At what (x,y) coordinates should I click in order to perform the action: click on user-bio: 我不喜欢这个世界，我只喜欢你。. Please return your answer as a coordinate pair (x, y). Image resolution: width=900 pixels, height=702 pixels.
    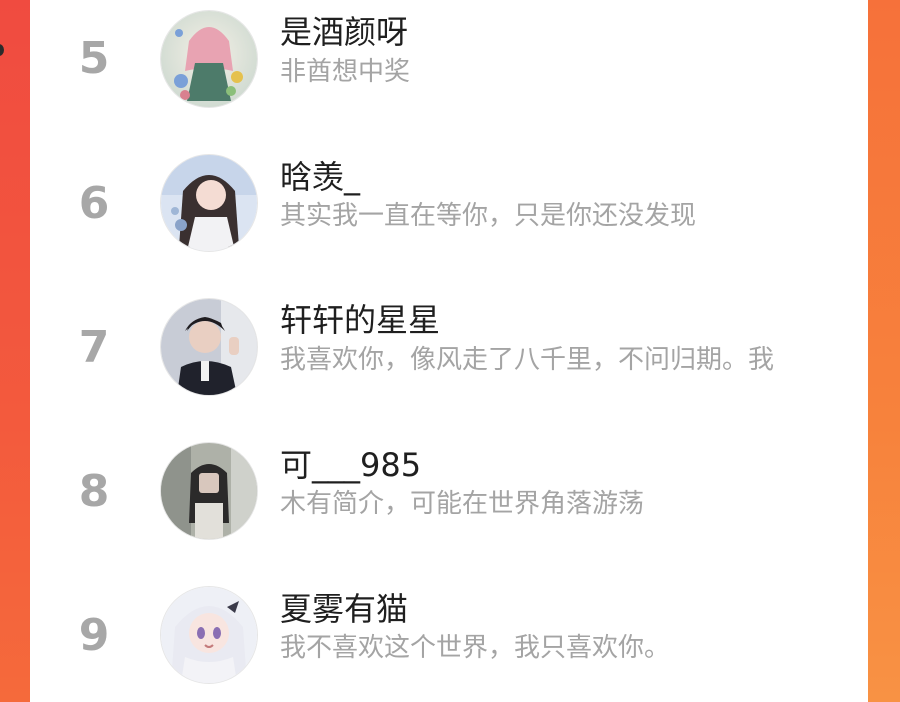
    Looking at the image, I should click on (475, 648).